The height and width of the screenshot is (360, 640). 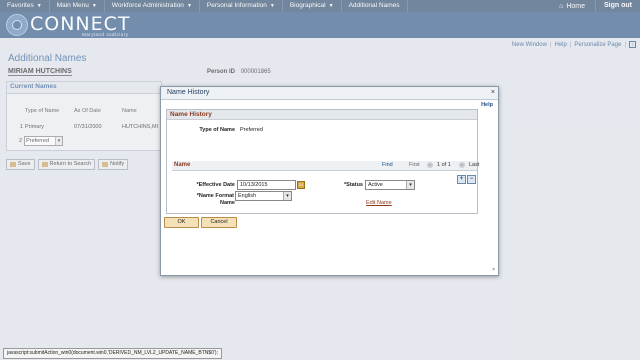 What do you see at coordinates (266, 185) in the screenshot?
I see `effective-date-input: 10/13/2015` at bounding box center [266, 185].